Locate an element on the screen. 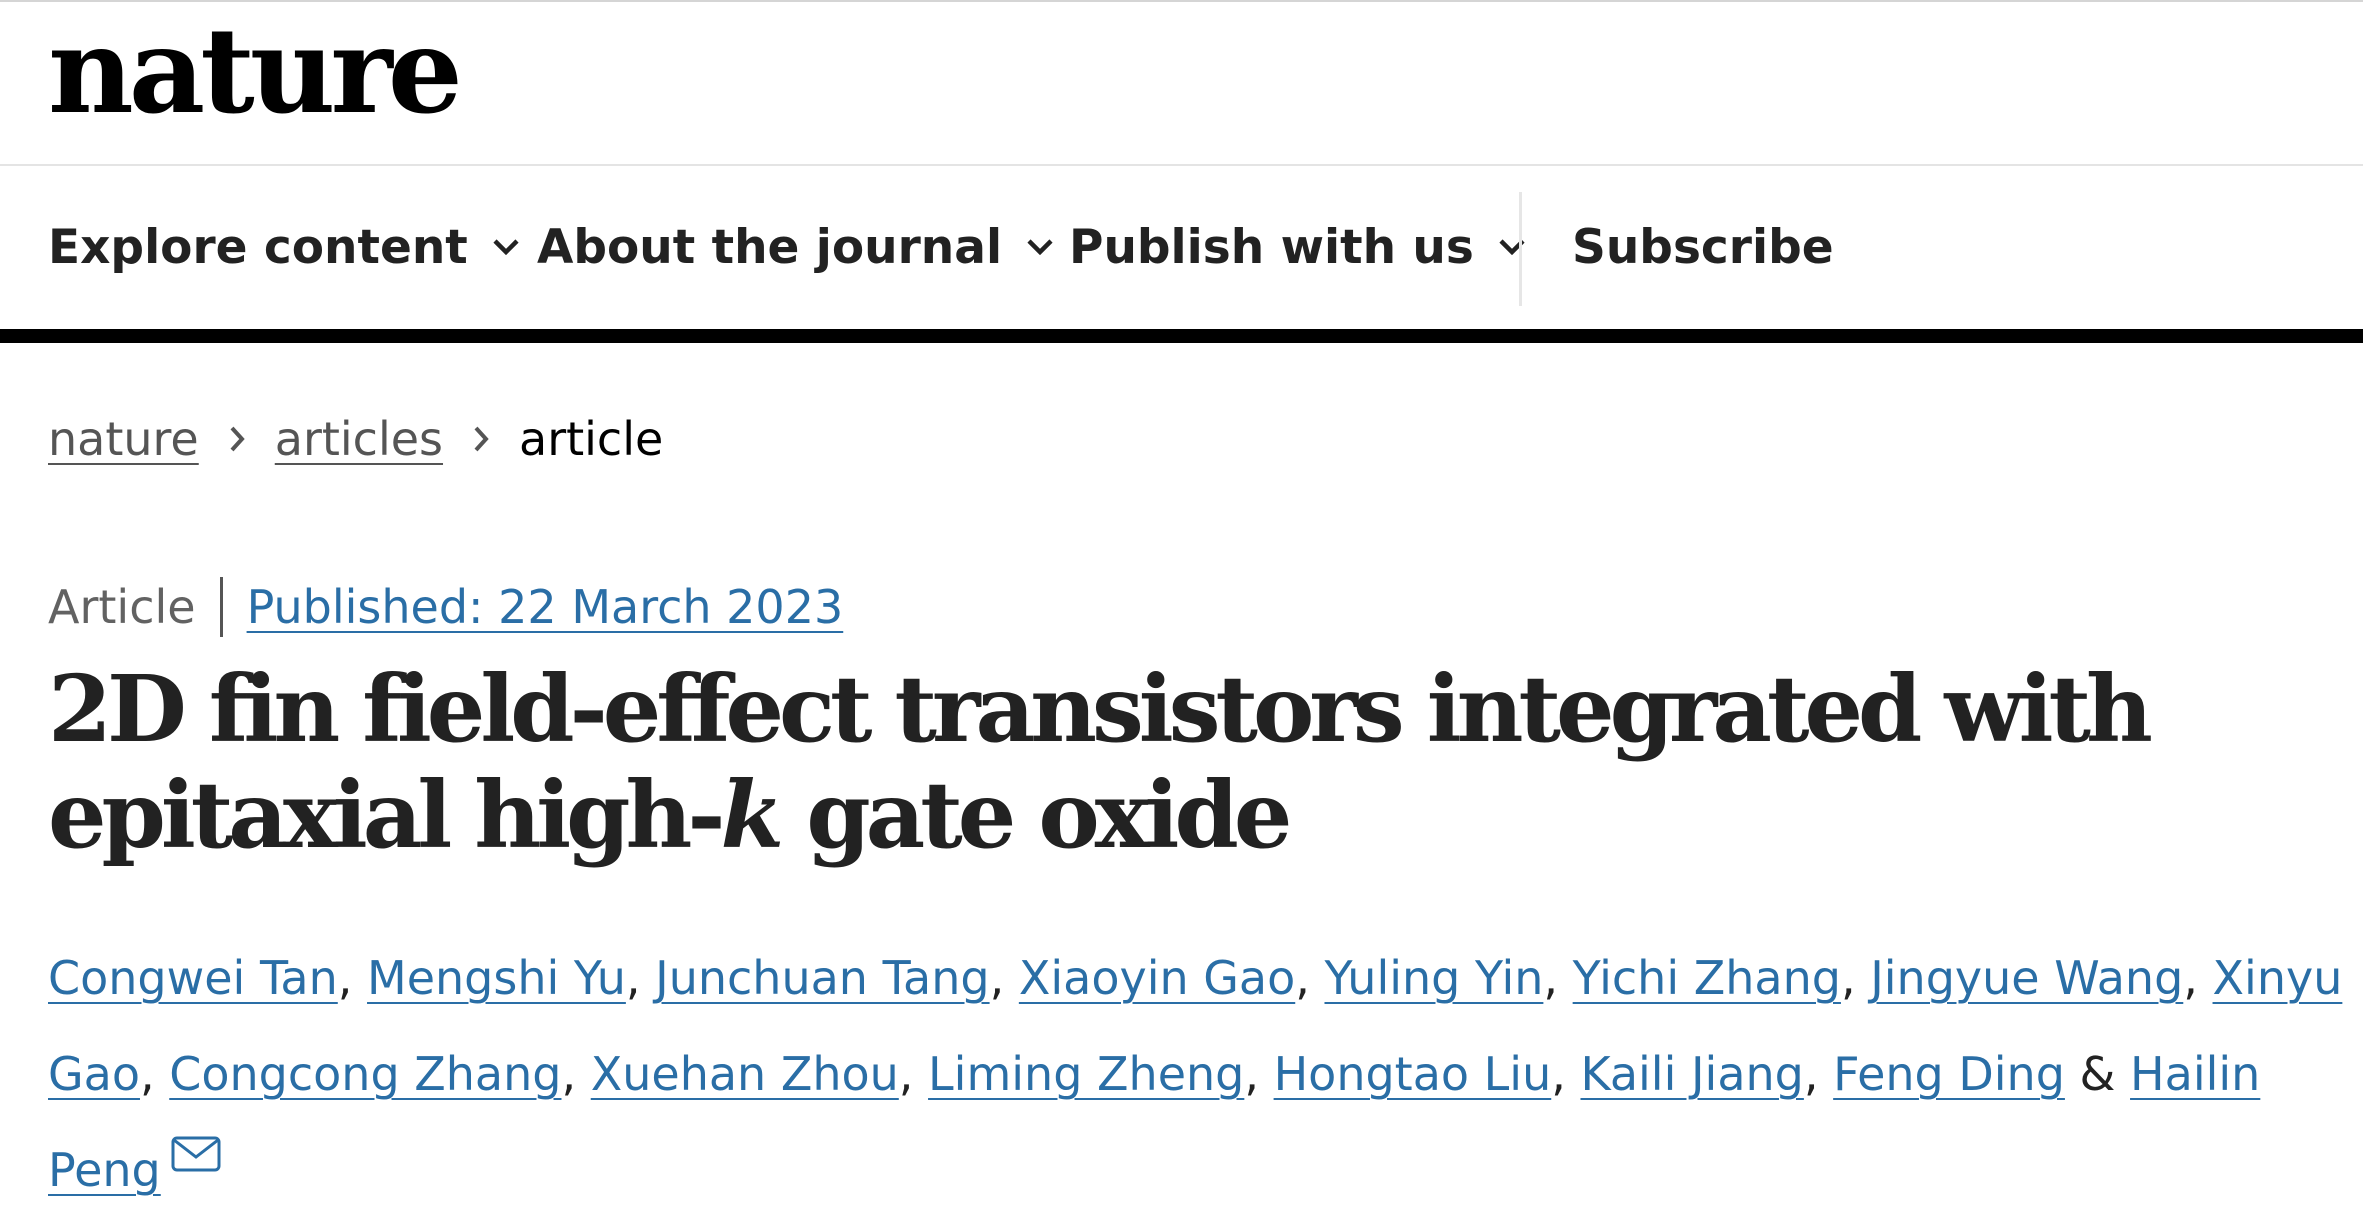 This screenshot has width=2363, height=1218. nature-logo: nature is located at coordinates (255, 71).